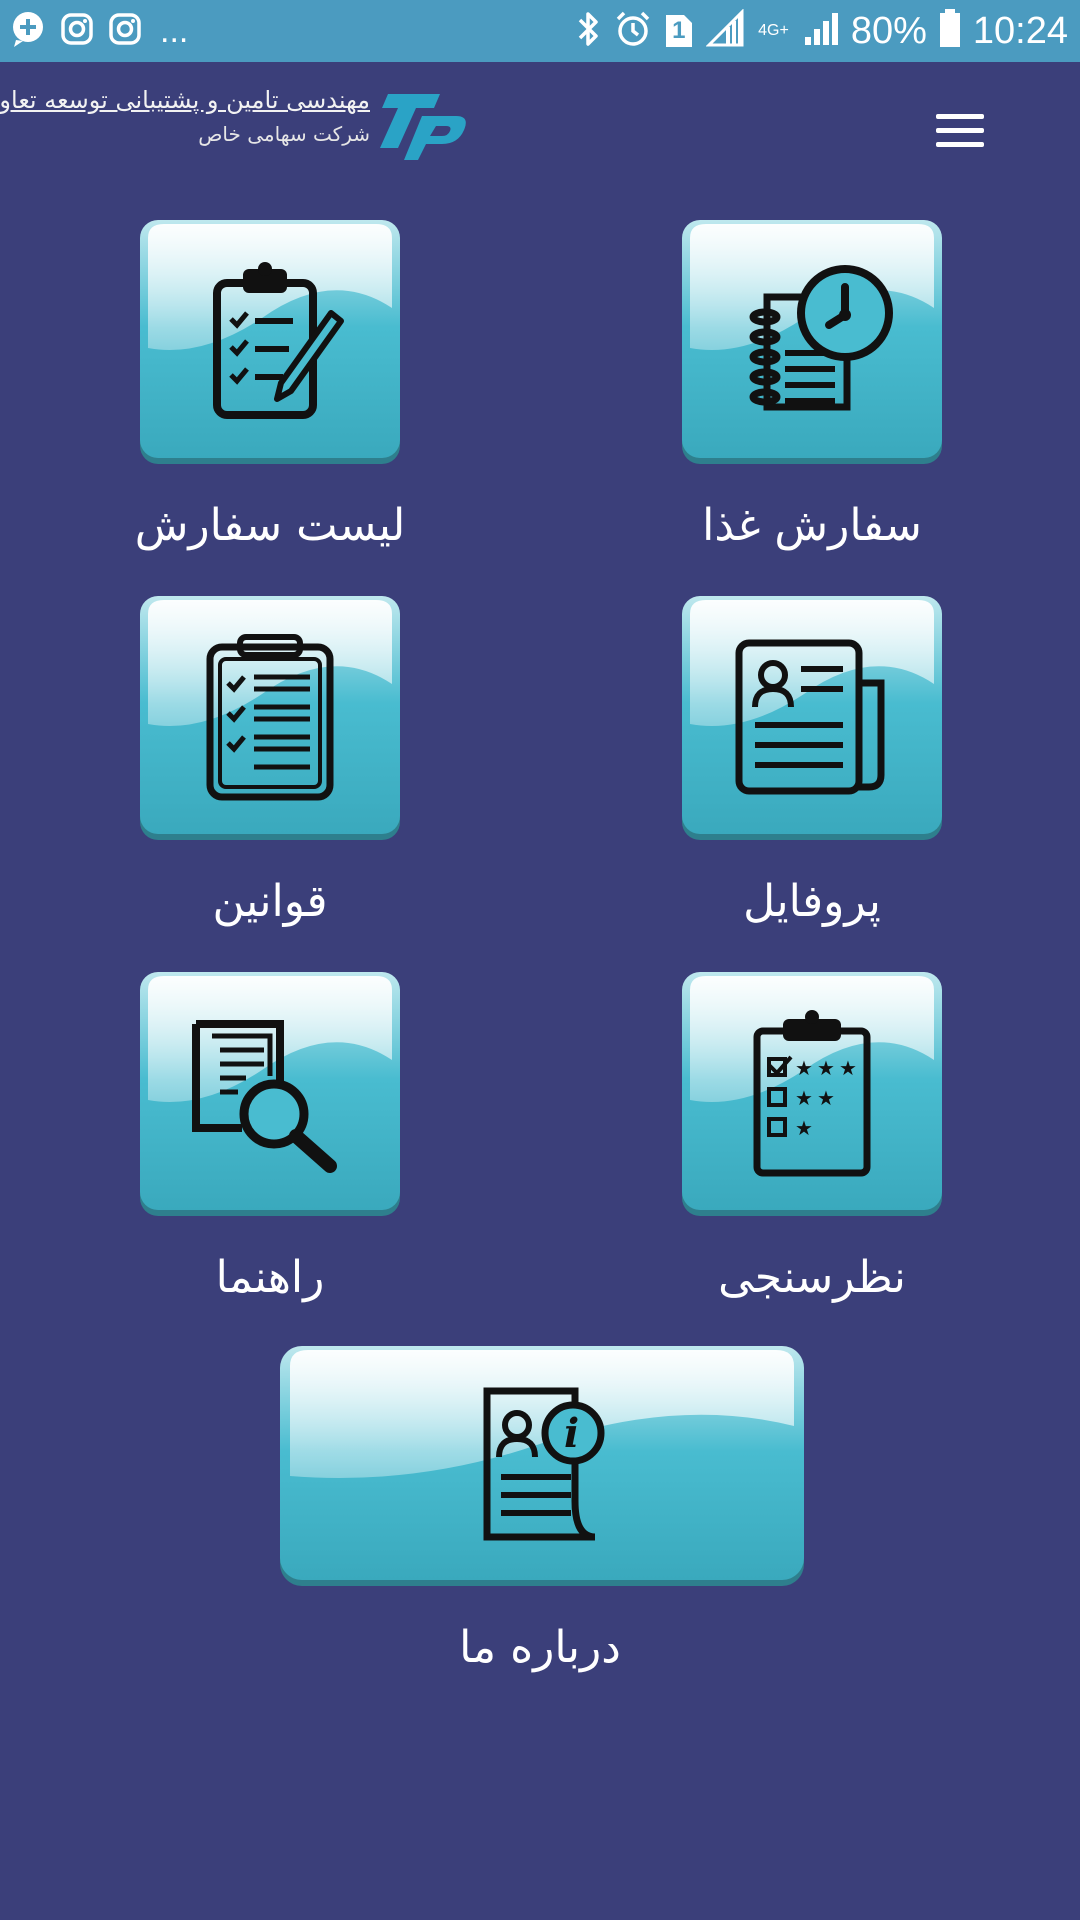  Describe the element at coordinates (1020, 30) in the screenshot. I see `clock: 10:24` at that location.